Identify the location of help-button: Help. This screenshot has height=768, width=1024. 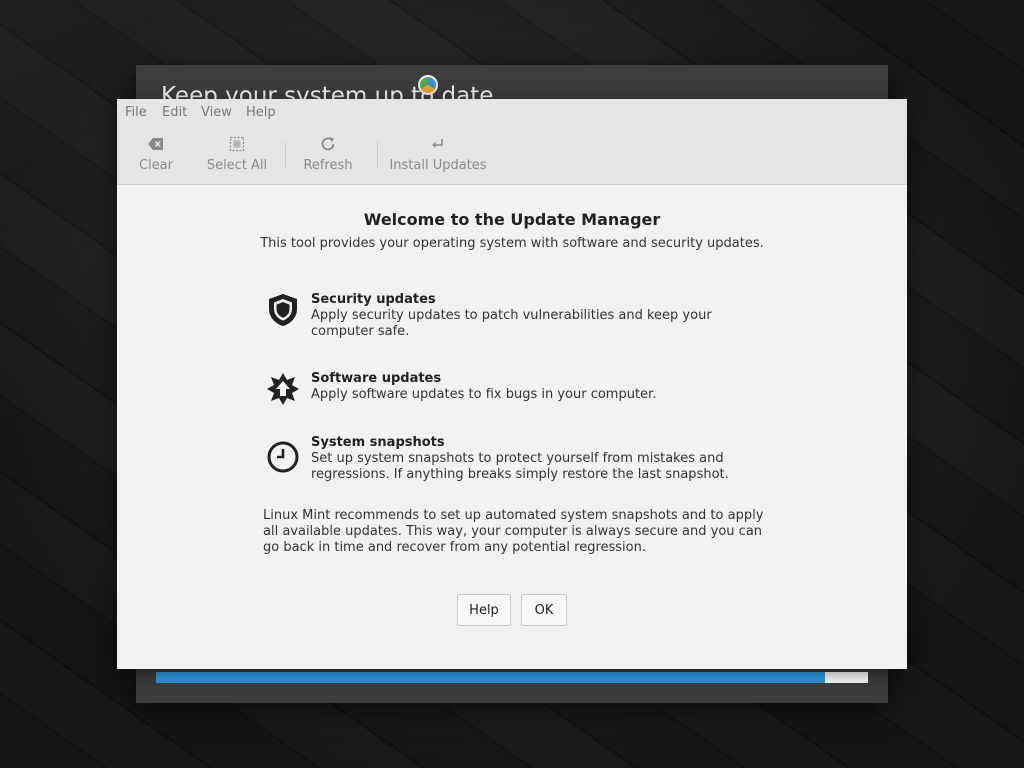
(484, 610).